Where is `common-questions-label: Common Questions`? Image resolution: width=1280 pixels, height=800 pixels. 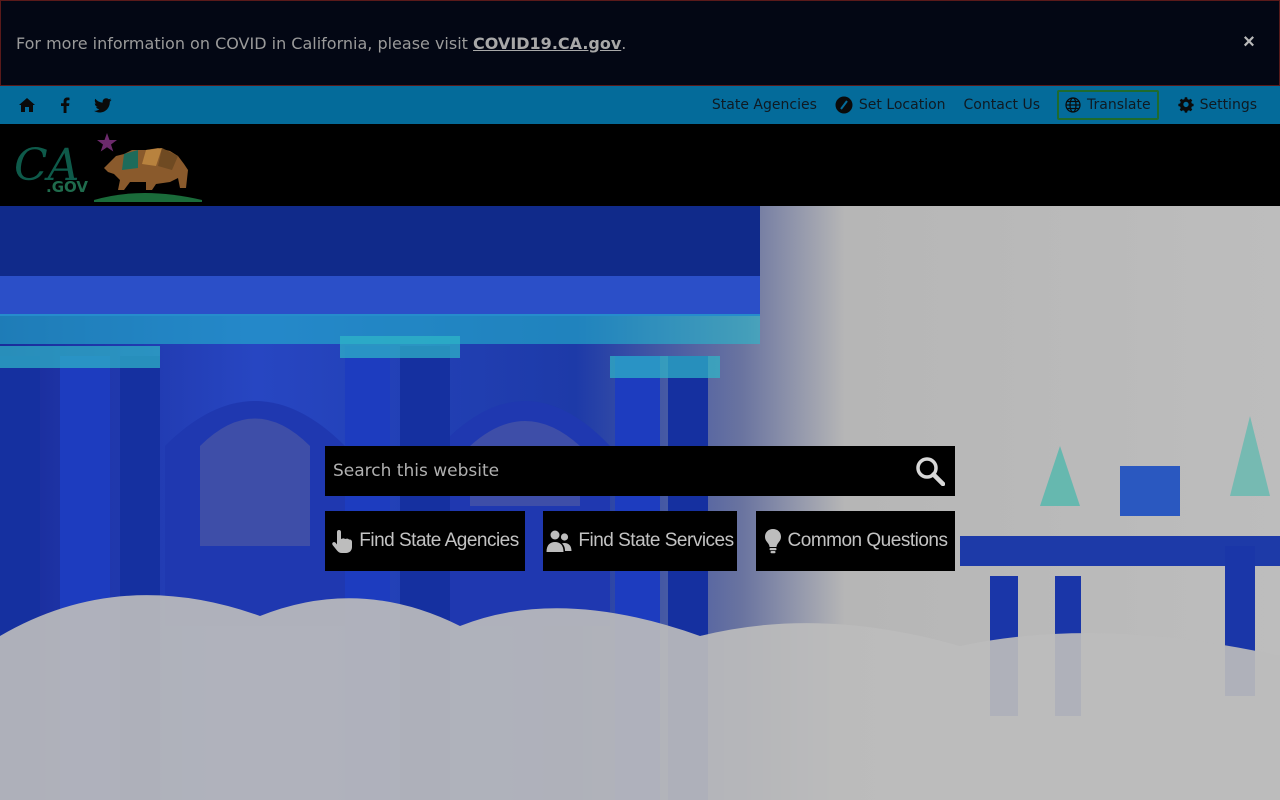
common-questions-label: Common Questions is located at coordinates (867, 540).